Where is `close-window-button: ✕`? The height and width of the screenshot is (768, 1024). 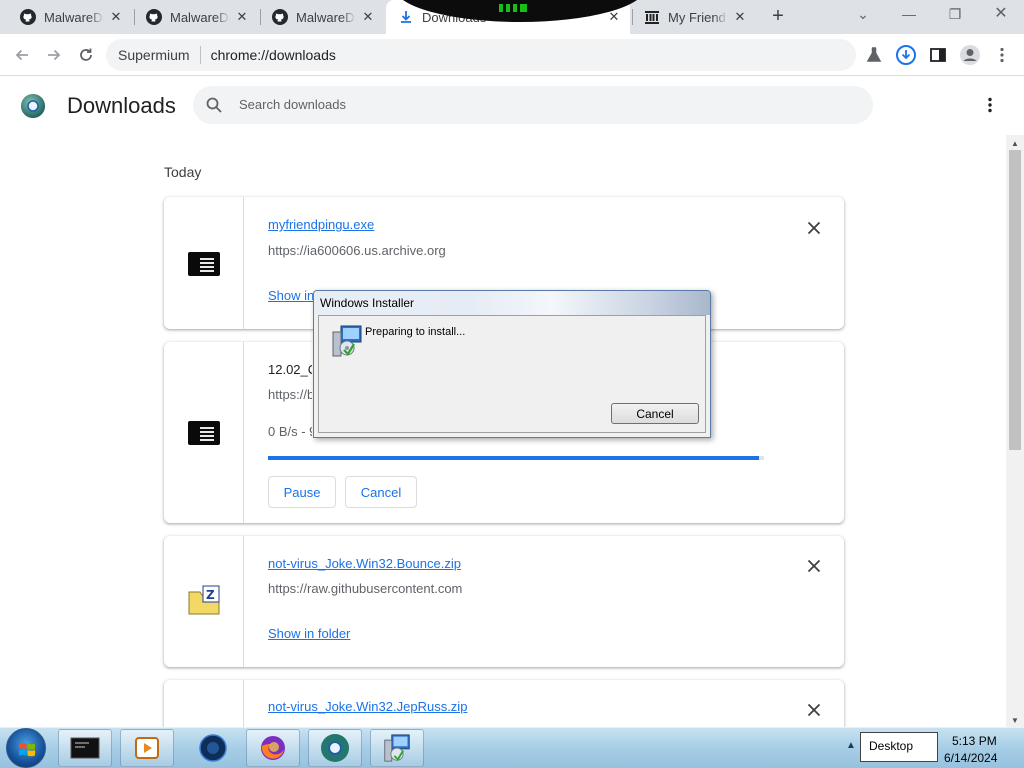 close-window-button: ✕ is located at coordinates (1001, 15).